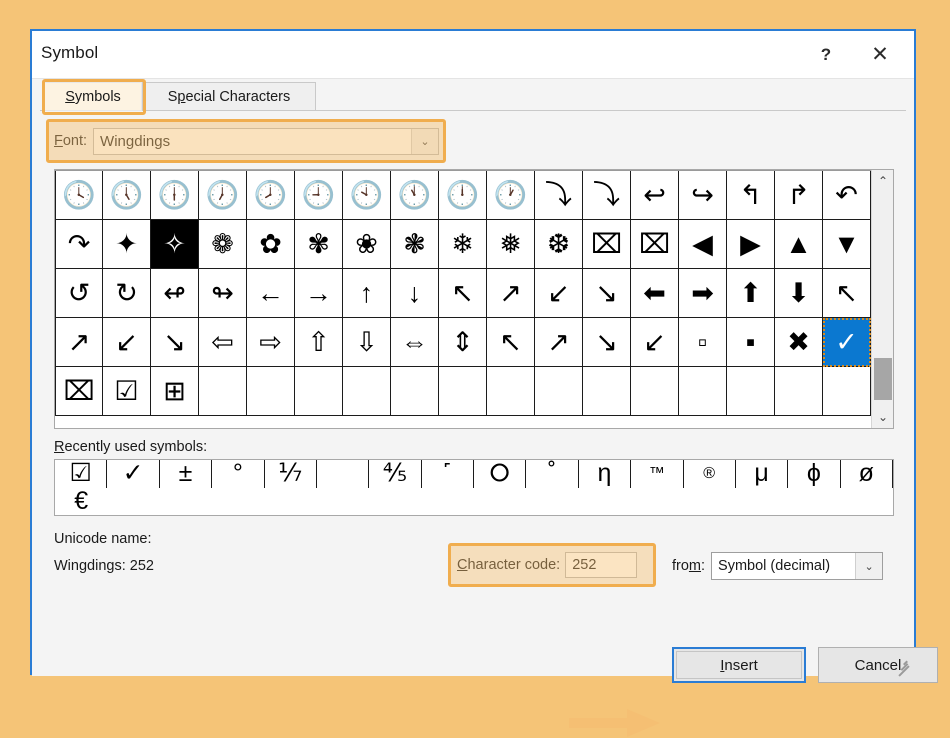  What do you see at coordinates (601, 565) in the screenshot?
I see `character-code-input: 252` at bounding box center [601, 565].